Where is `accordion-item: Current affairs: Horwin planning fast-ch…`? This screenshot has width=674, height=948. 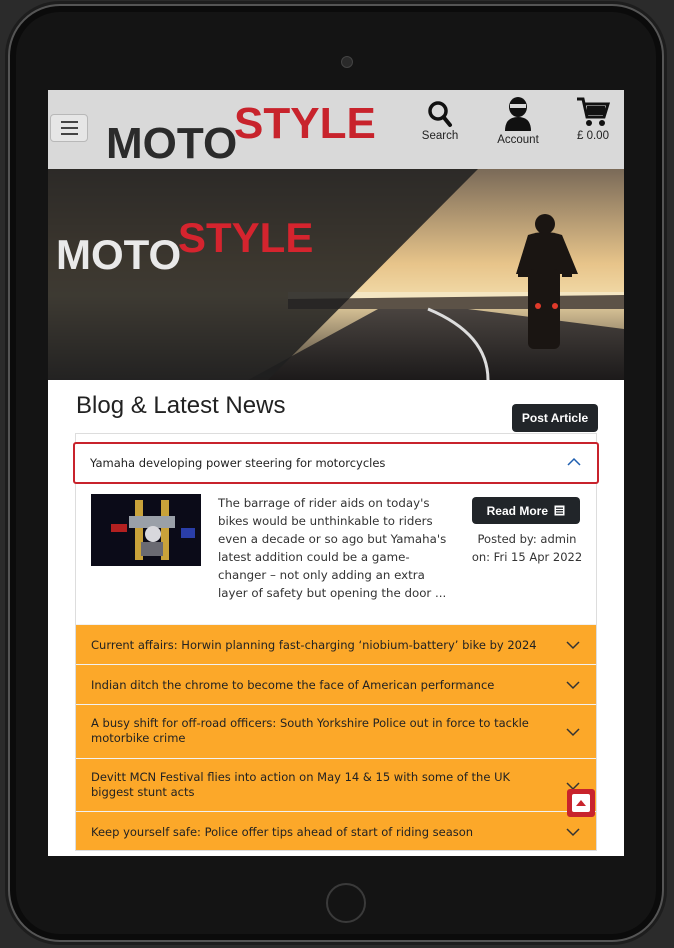
accordion-item: Current affairs: Horwin planning fast-ch… is located at coordinates (336, 644).